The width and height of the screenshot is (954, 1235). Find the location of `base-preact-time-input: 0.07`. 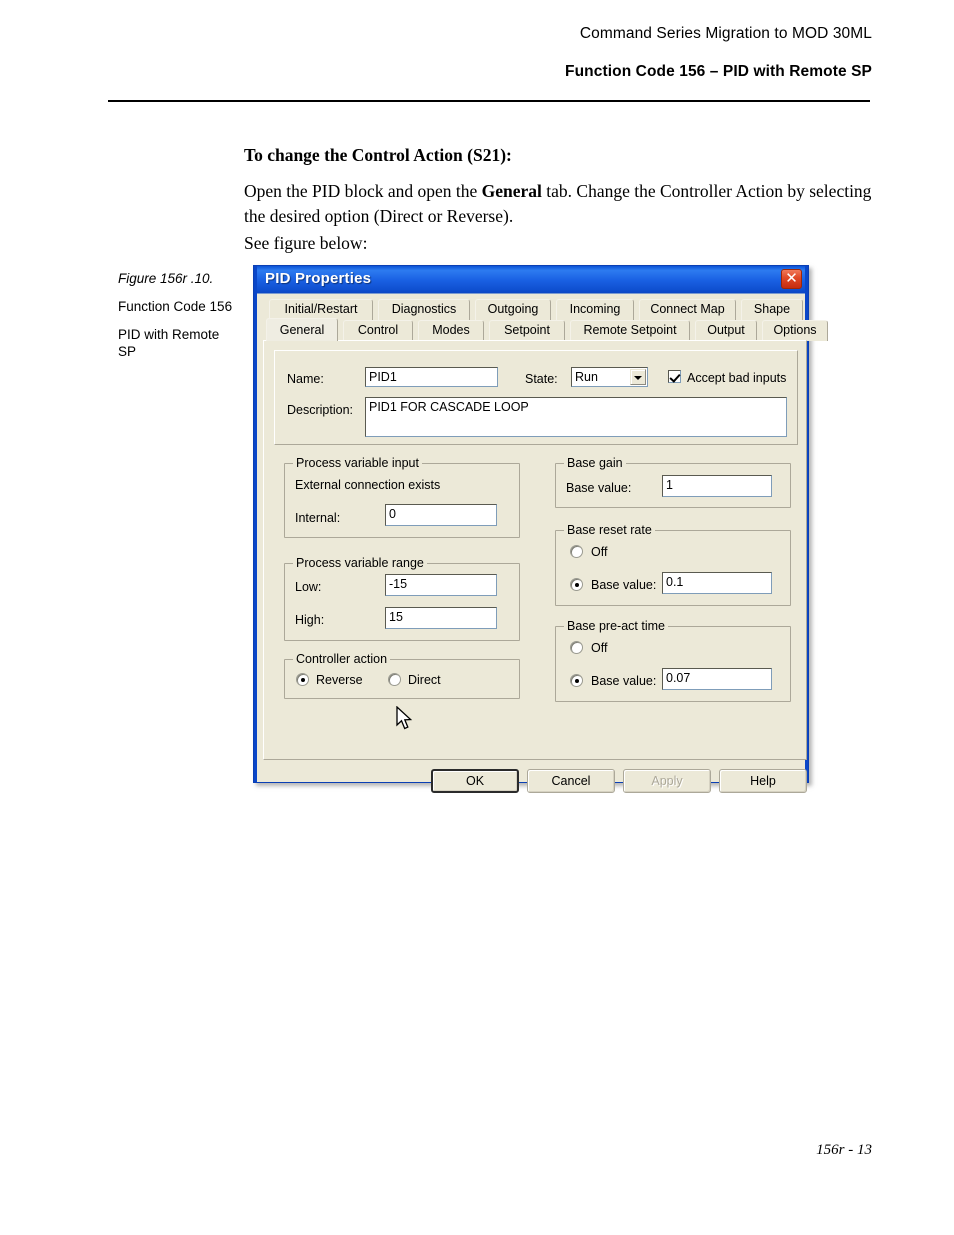

base-preact-time-input: 0.07 is located at coordinates (717, 679).